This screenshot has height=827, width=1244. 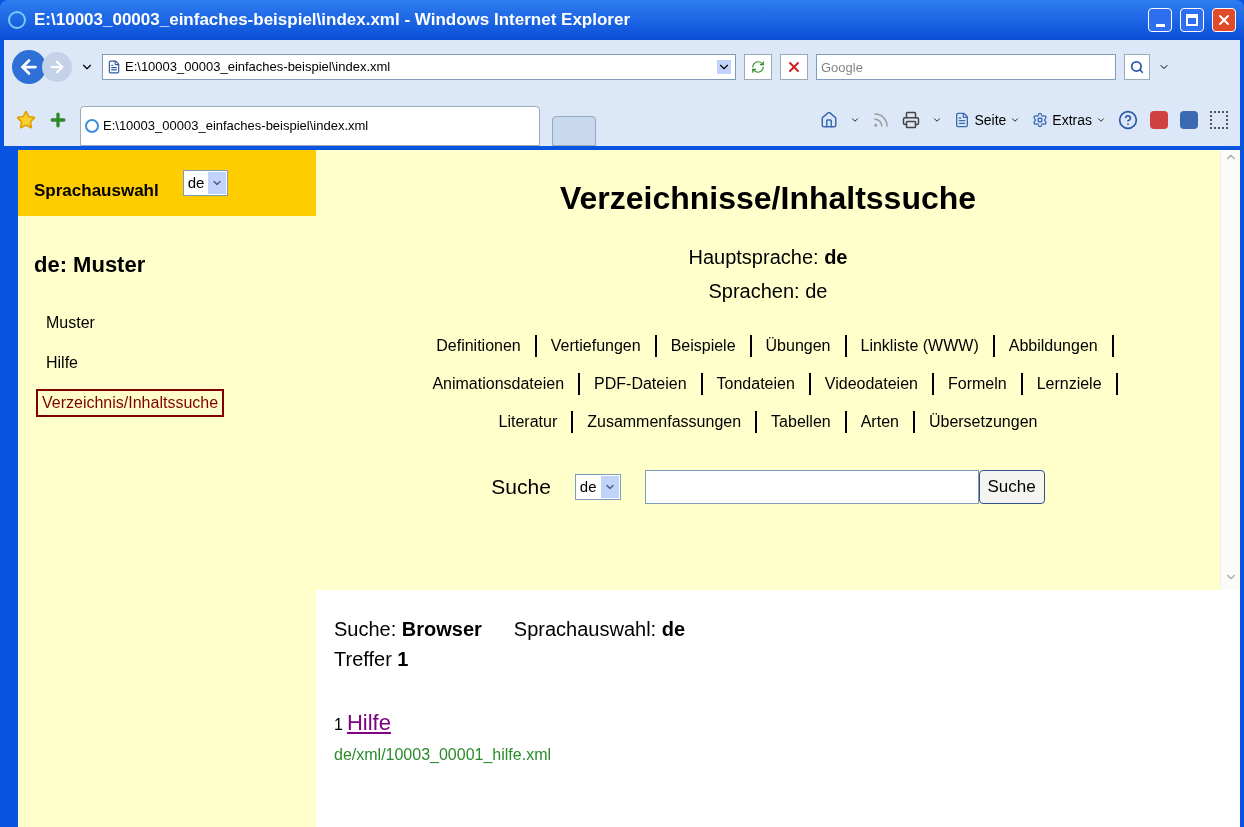 I want to click on maximize-button, so click(x=1192, y=20).